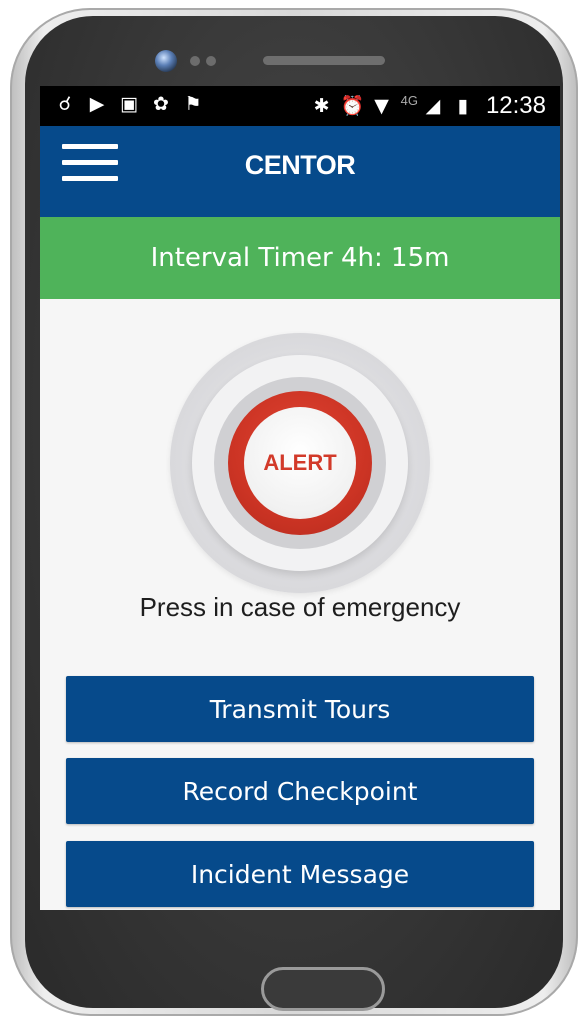 The width and height of the screenshot is (587, 1024). Describe the element at coordinates (515, 105) in the screenshot. I see `clock: 12:38` at that location.